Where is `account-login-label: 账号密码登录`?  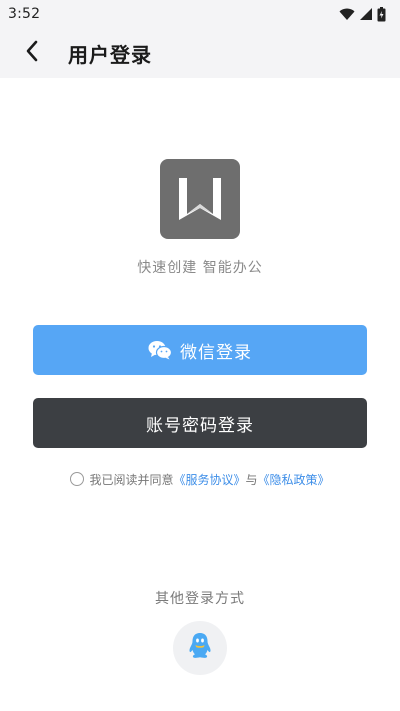 account-login-label: 账号密码登录 is located at coordinates (200, 425).